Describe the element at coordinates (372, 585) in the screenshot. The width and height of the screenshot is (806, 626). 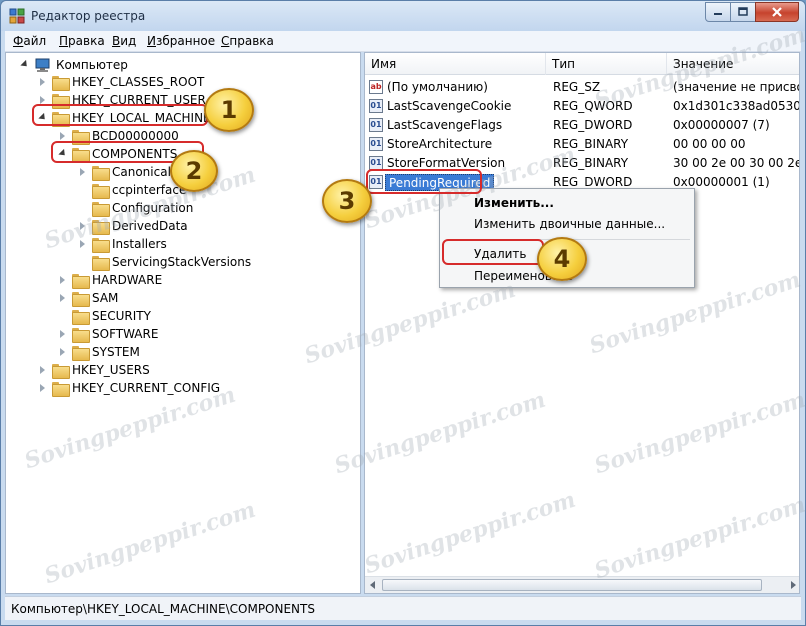
I see `scroll-left-icon` at that location.